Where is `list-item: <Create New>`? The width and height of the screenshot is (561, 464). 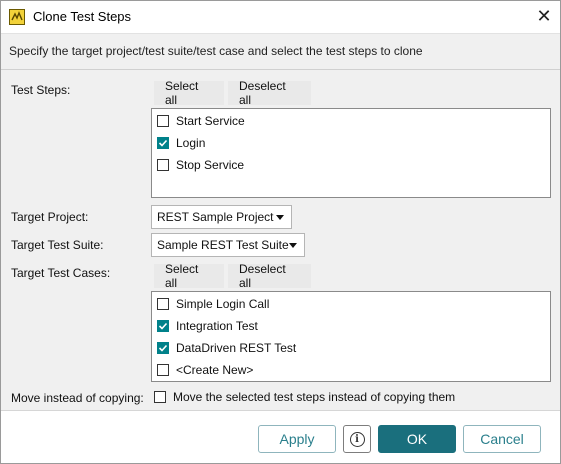
list-item: <Create New> is located at coordinates (205, 370).